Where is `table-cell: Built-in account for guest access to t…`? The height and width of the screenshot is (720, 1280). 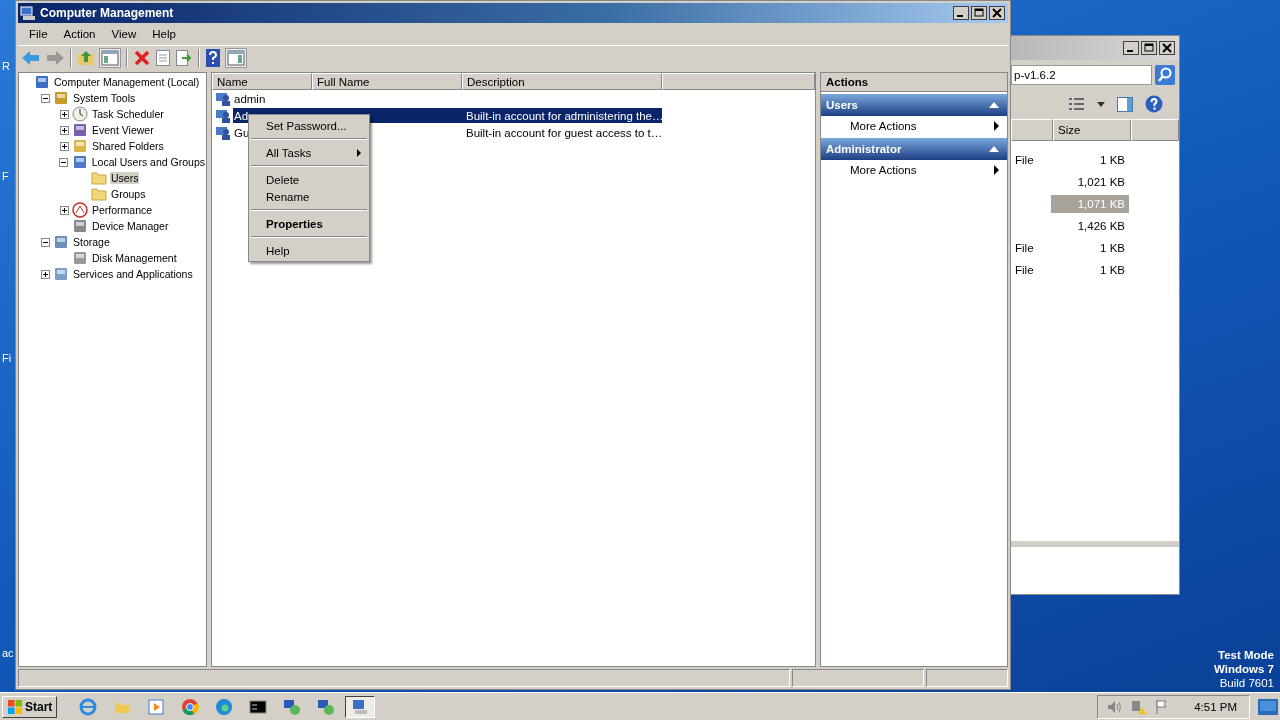 table-cell: Built-in account for guest access to t… is located at coordinates (562, 132).